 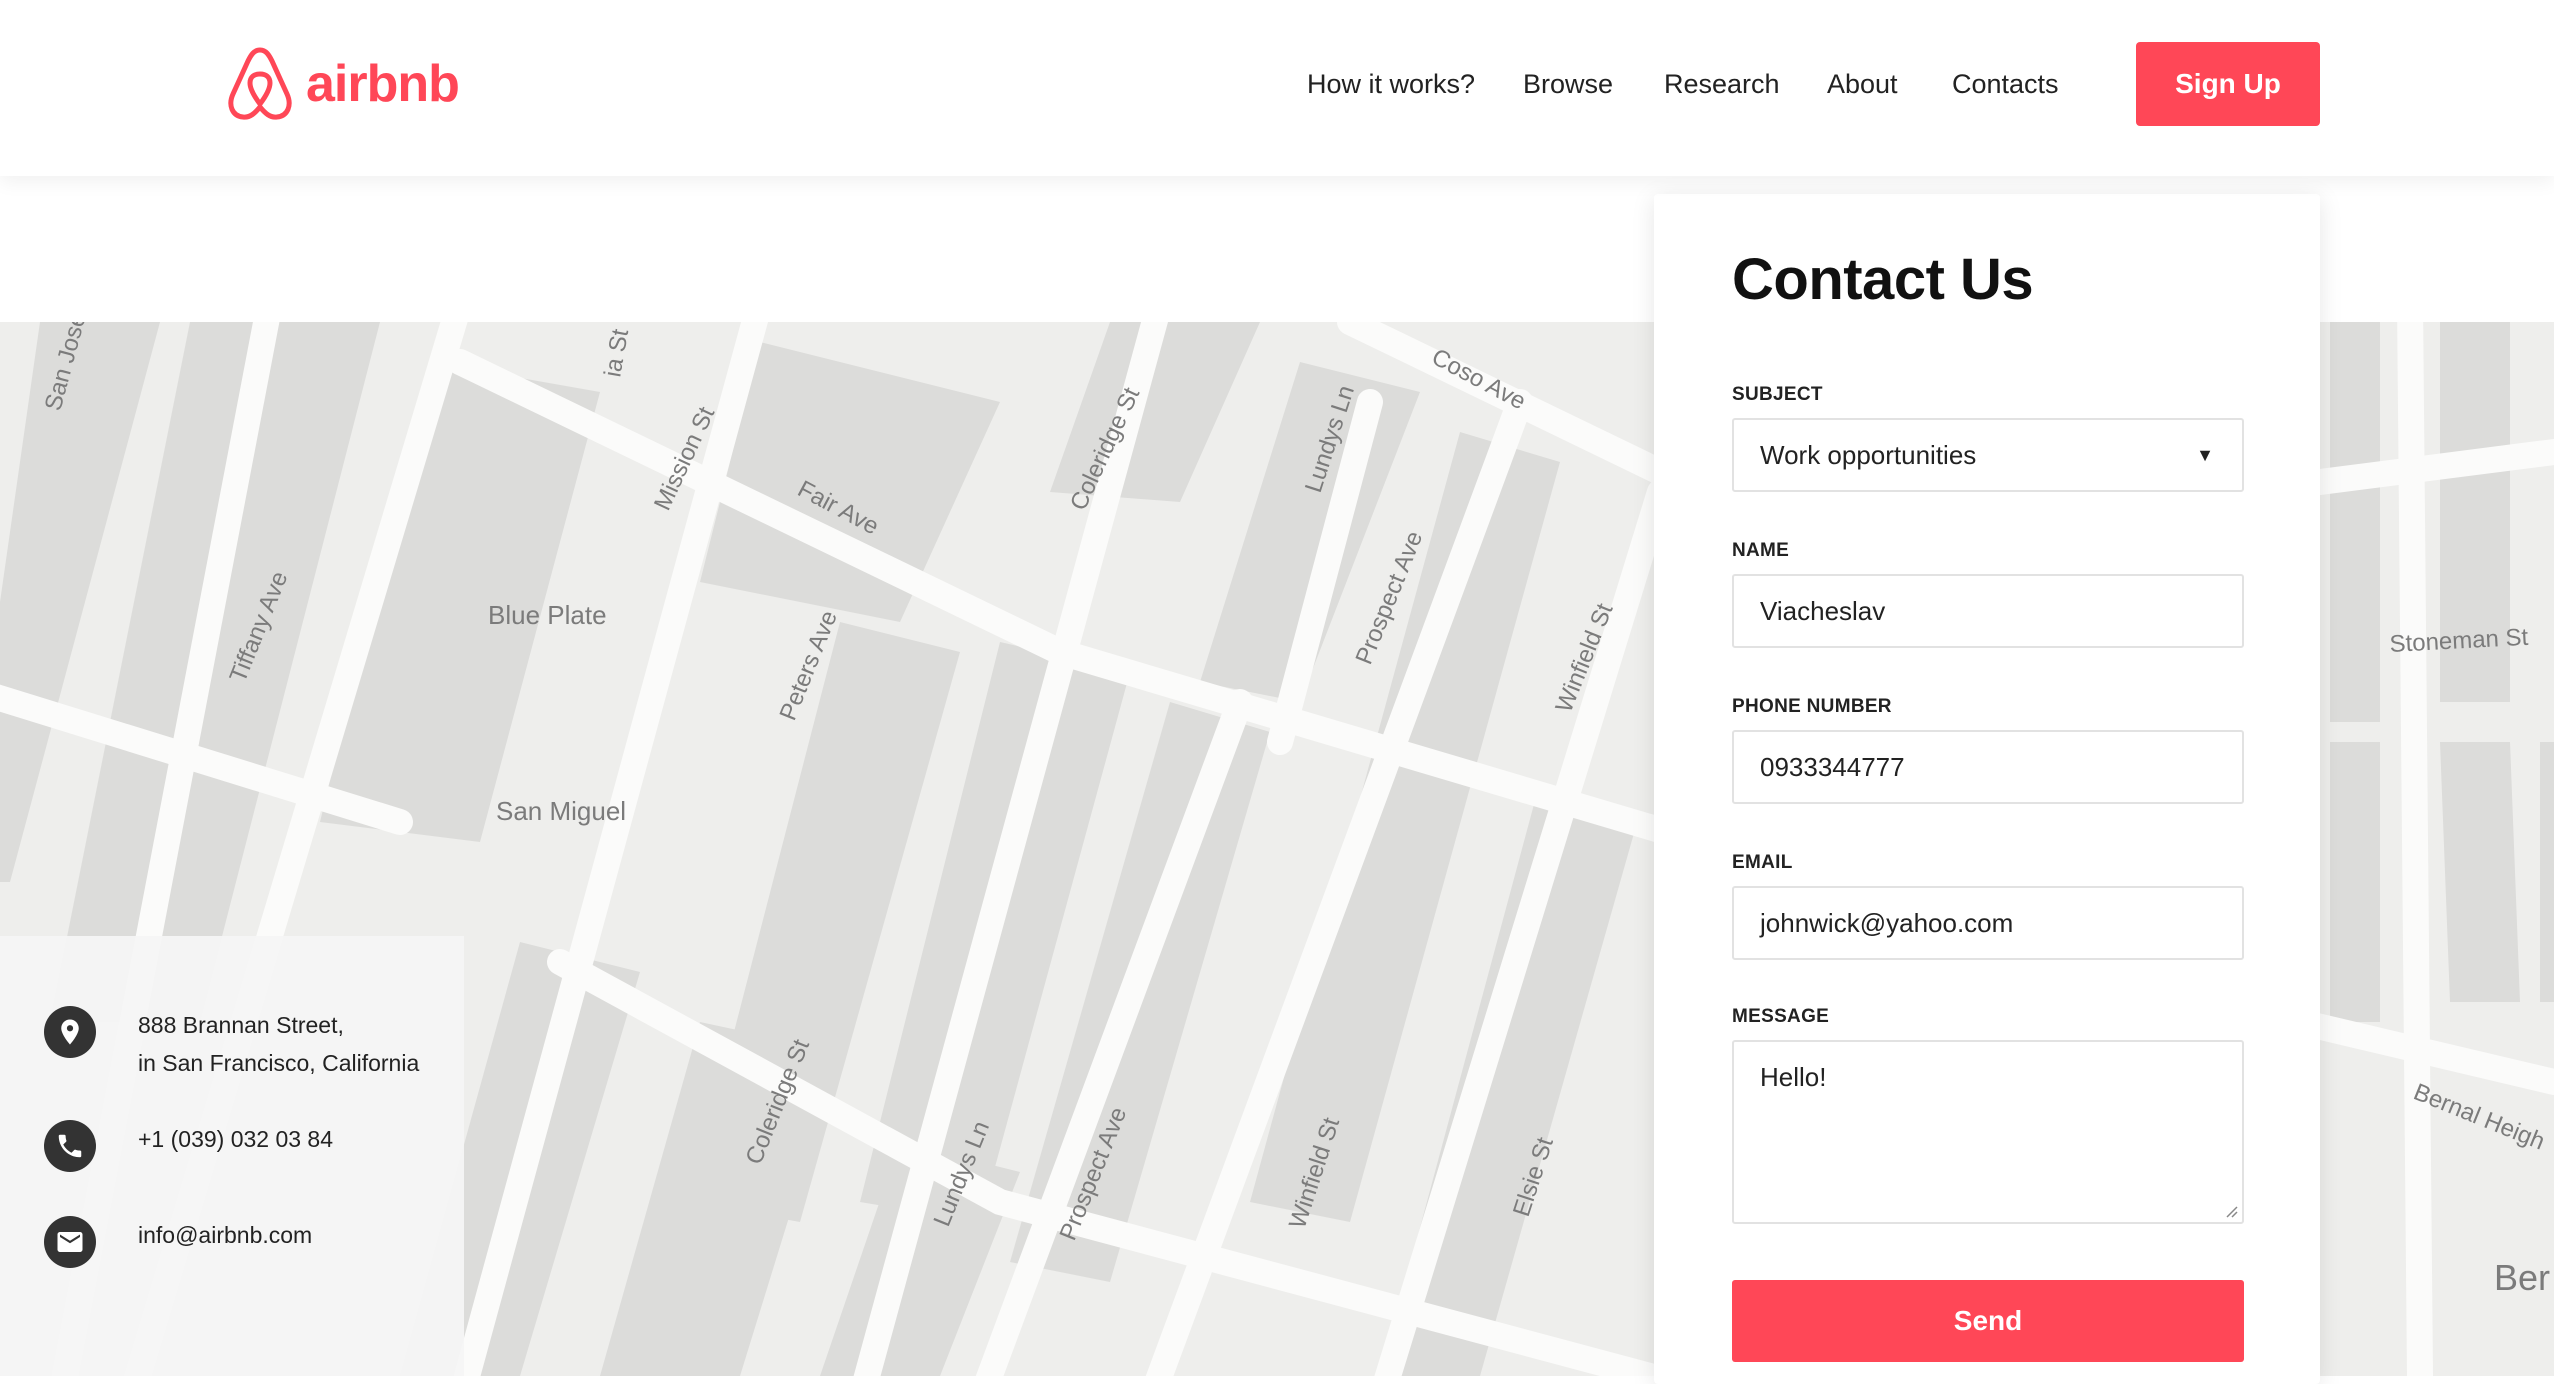 I want to click on place-label-ber: Ber, so click(x=2522, y=1277).